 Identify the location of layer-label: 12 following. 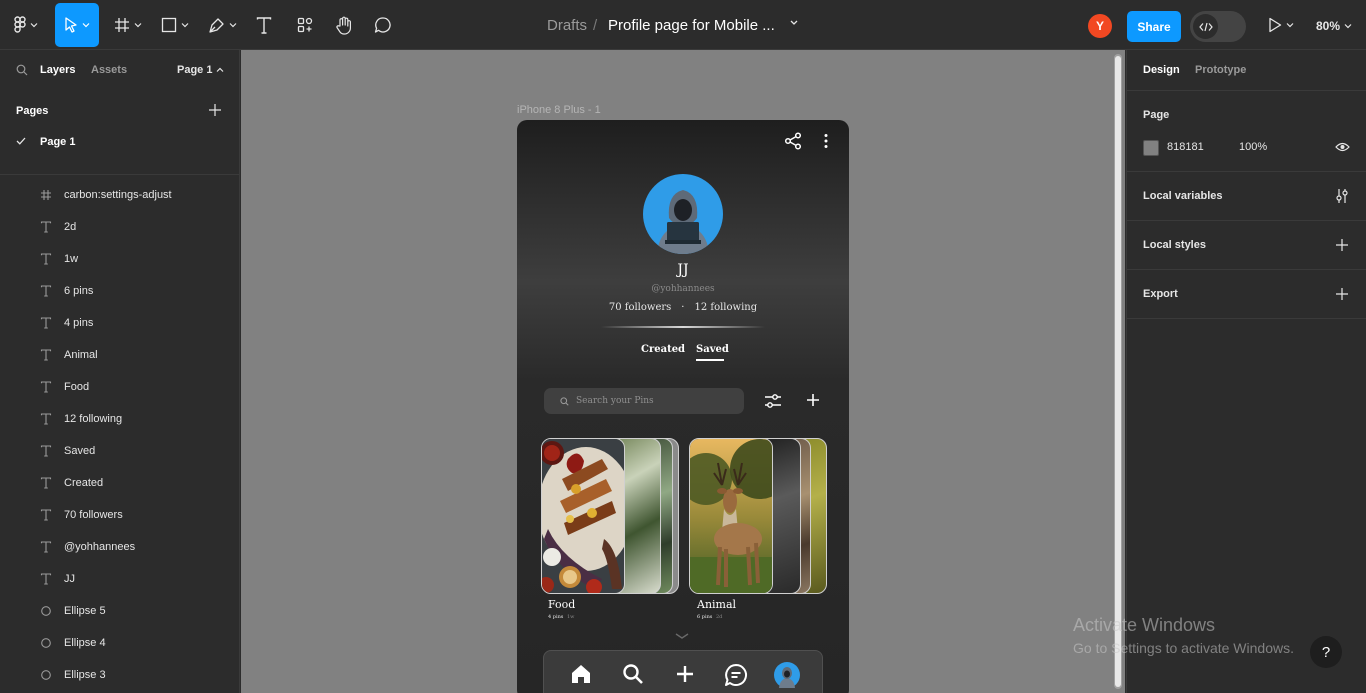
(93, 419).